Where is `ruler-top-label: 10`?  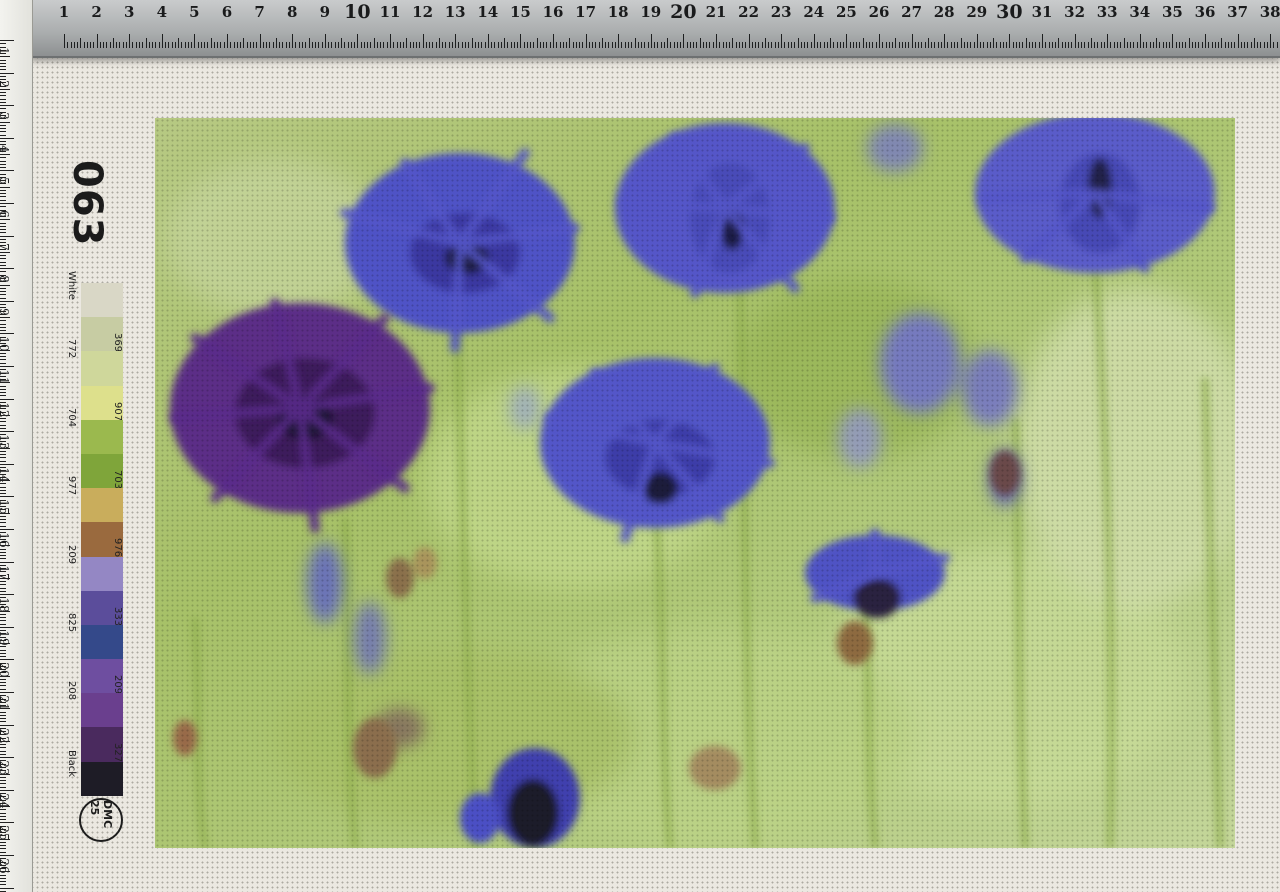 ruler-top-label: 10 is located at coordinates (357, 12).